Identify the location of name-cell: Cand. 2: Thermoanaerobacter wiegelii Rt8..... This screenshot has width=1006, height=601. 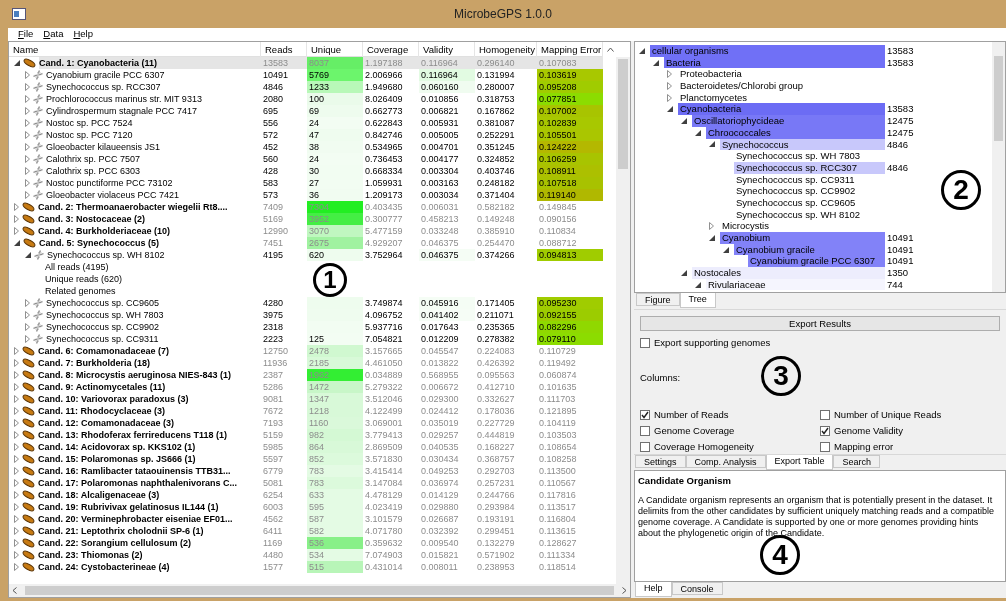
(149, 207).